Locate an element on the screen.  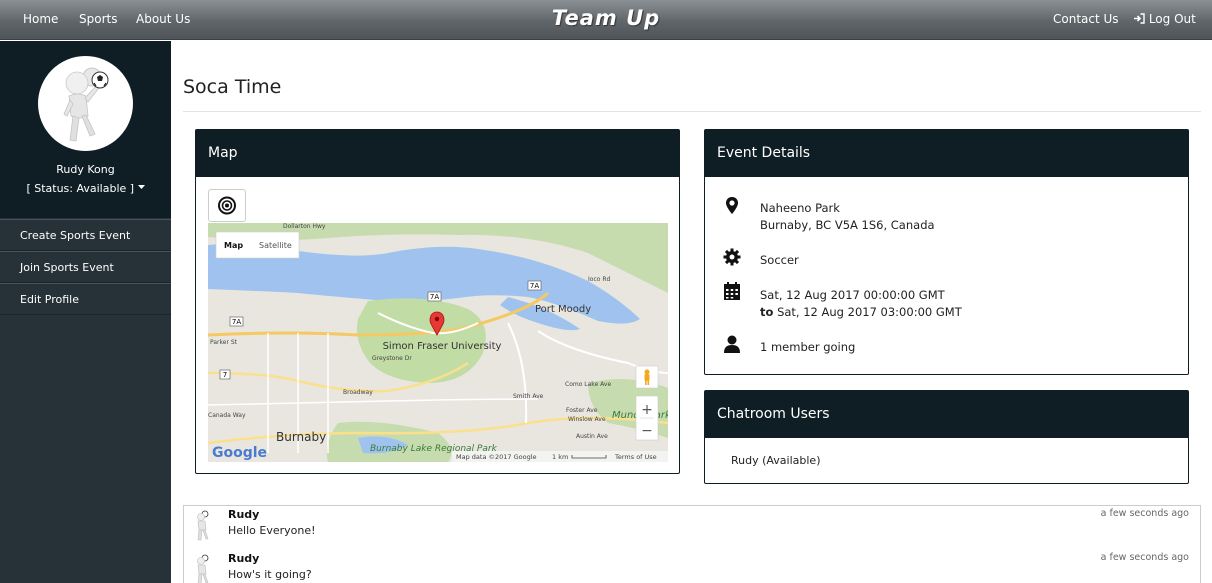
logout-icon is located at coordinates (1139, 18).